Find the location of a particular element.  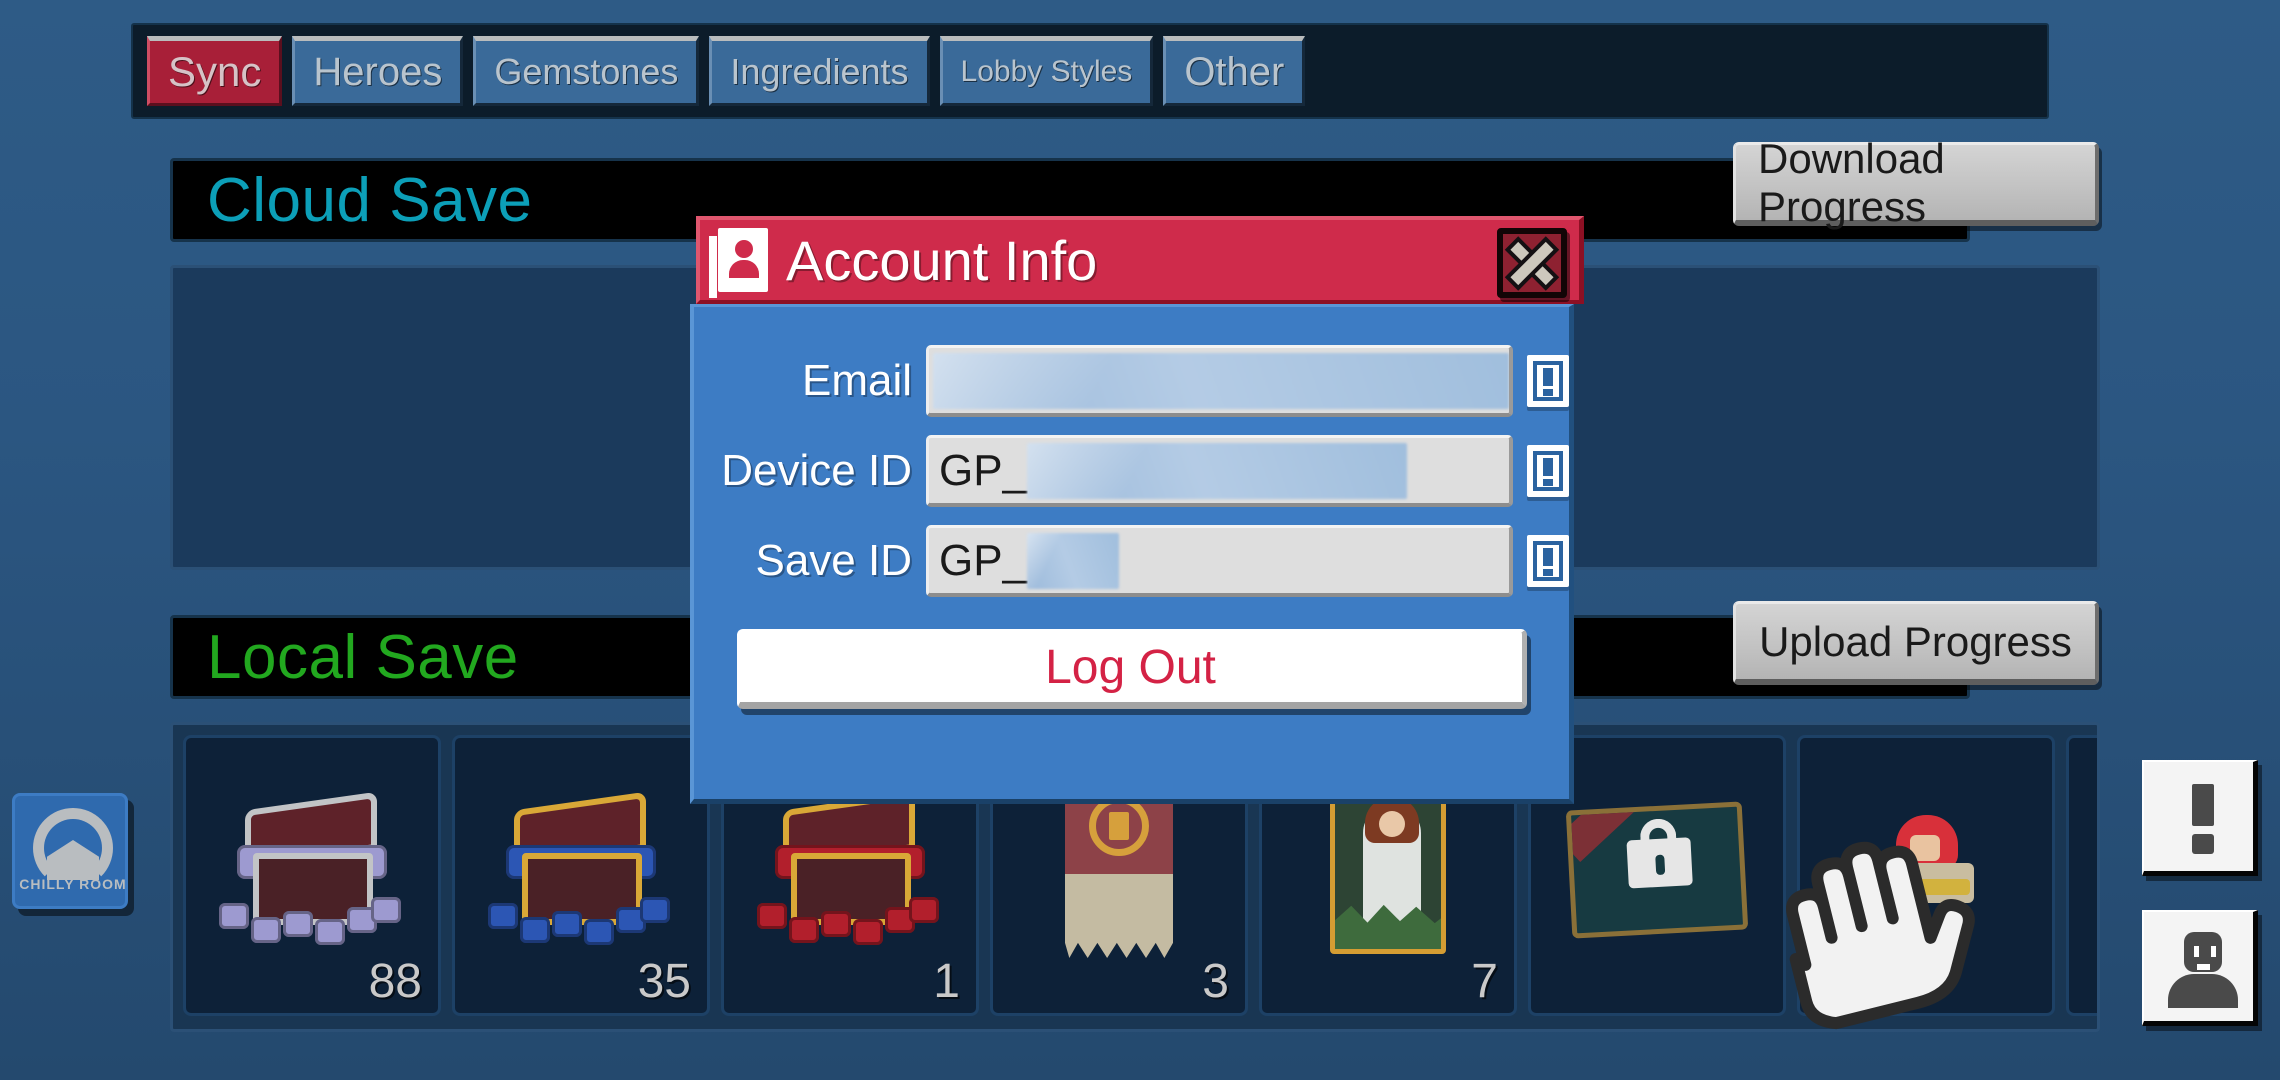

contact-card-icon is located at coordinates (738, 260).